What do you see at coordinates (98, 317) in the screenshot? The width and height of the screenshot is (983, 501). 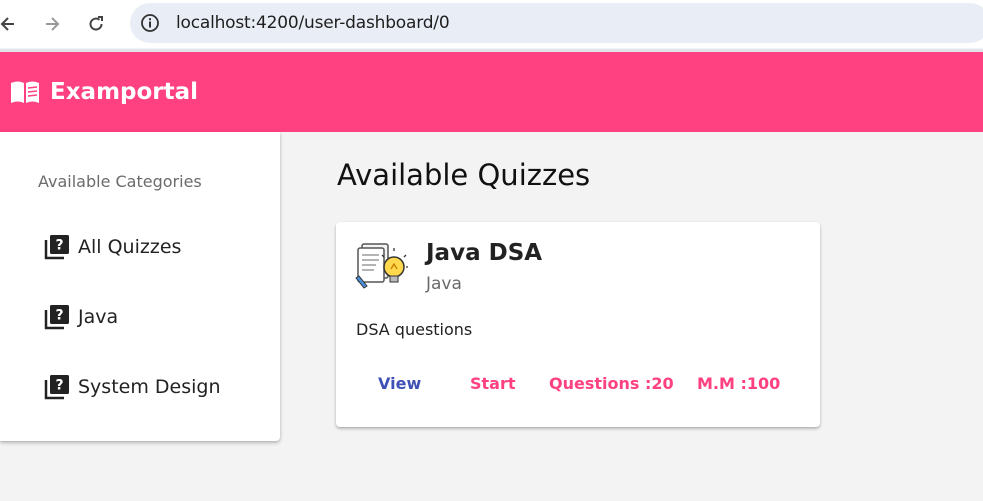 I see `sidebar-item-label: Java` at bounding box center [98, 317].